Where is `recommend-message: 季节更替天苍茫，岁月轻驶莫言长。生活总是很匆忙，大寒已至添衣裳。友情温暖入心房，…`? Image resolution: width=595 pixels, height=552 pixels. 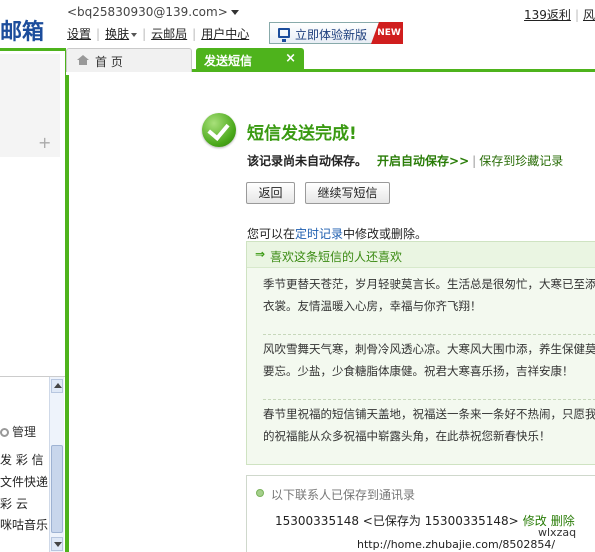
recommend-message: 季节更替天苍茫，岁月轻驶莫言长。生活总是很匆忙，大寒已至添衣裳。友情温暖入心房，… is located at coordinates (429, 295).